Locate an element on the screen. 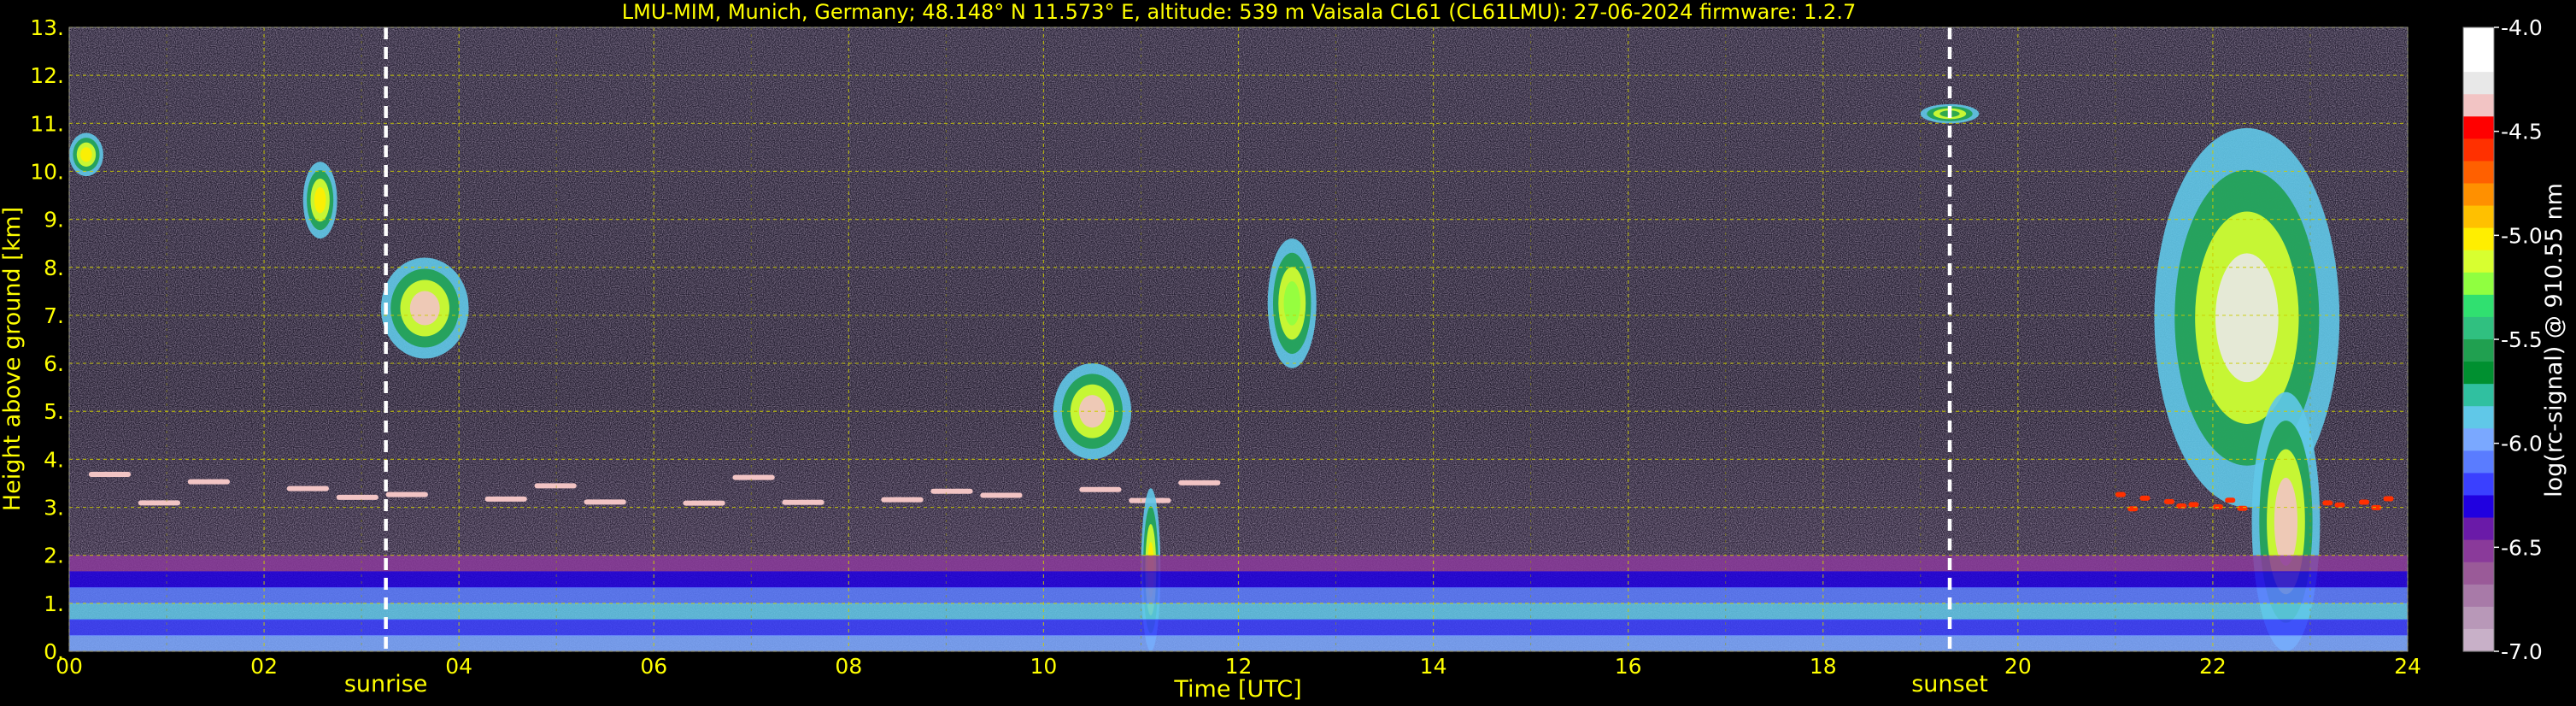  y-tick-label: 13. is located at coordinates (47, 27).